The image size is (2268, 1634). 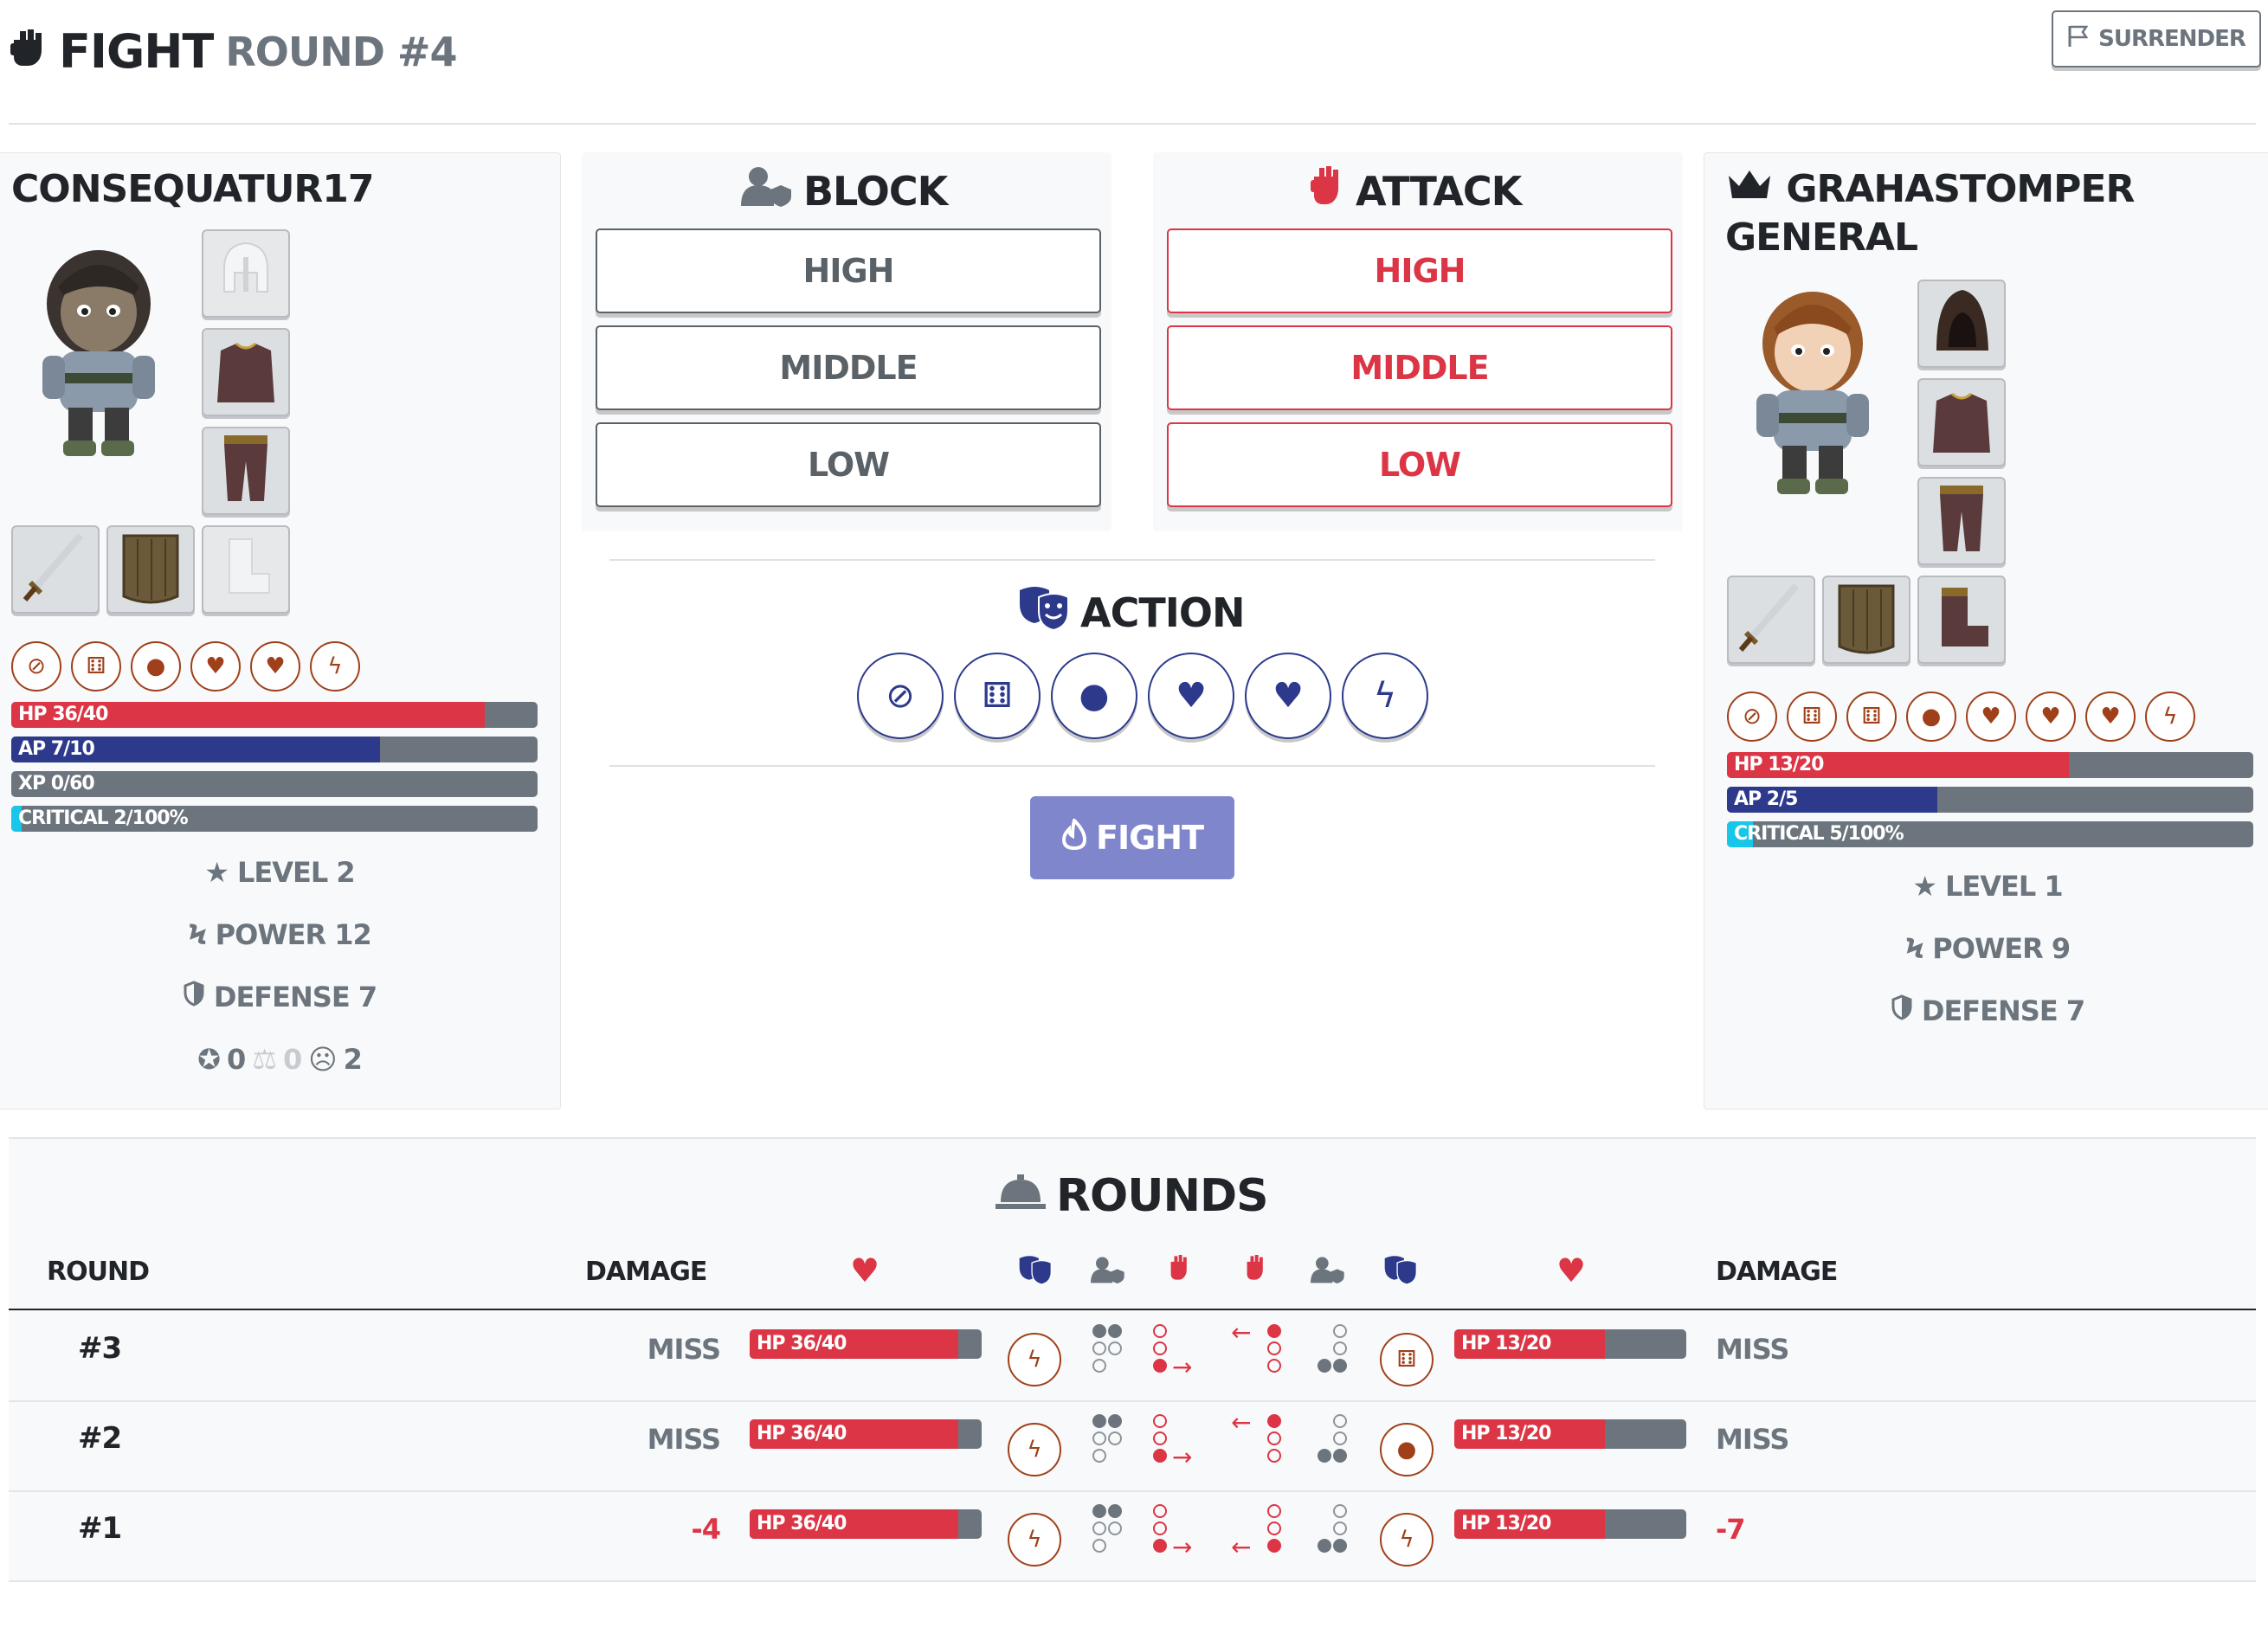 I want to click on opponent-name: Grahastomper General, so click(x=1930, y=213).